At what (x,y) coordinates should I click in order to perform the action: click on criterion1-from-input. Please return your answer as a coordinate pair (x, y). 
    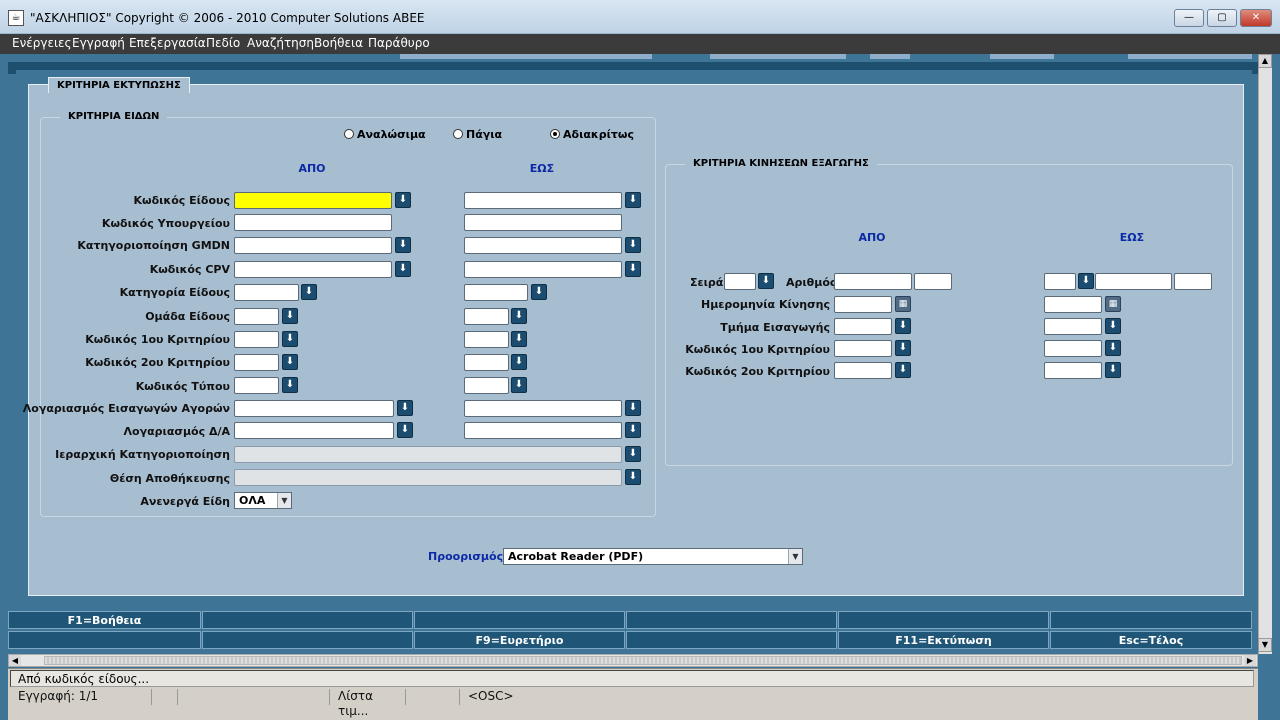
    Looking at the image, I should click on (256, 339).